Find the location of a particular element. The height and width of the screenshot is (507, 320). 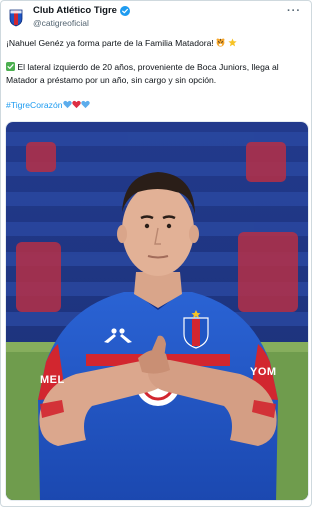

check-mark-emoji-icon is located at coordinates (10, 66).